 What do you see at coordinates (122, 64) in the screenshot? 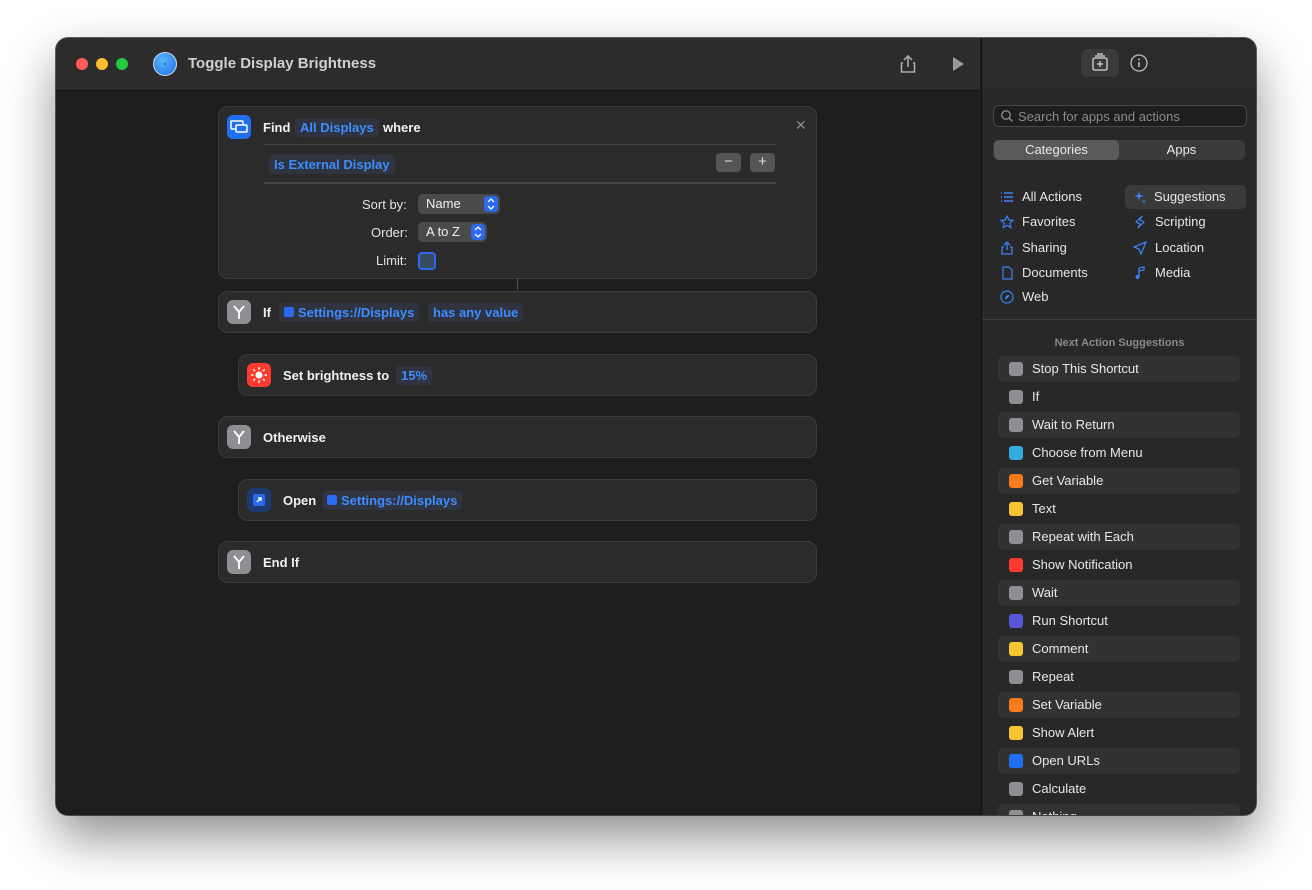
I see `zoom-window-button` at bounding box center [122, 64].